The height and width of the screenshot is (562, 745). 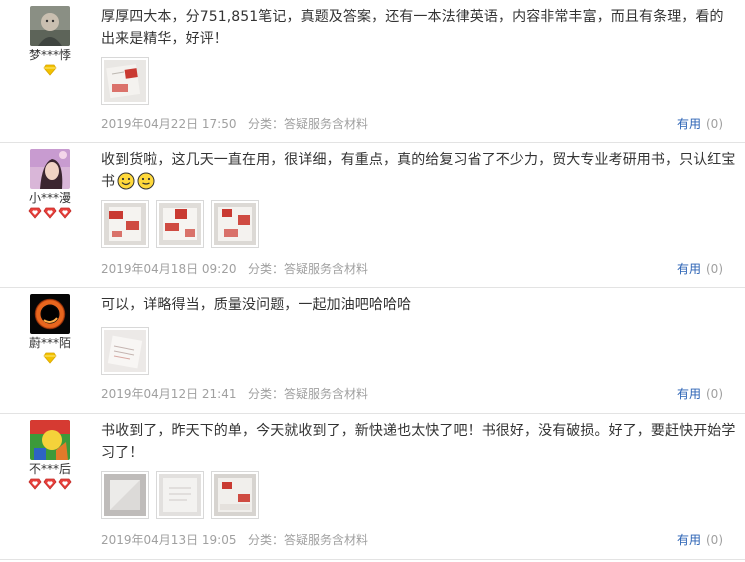 What do you see at coordinates (419, 305) in the screenshot?
I see `review-text: 可以，详略得当，质量没问题，一起加油吧哈哈哈` at bounding box center [419, 305].